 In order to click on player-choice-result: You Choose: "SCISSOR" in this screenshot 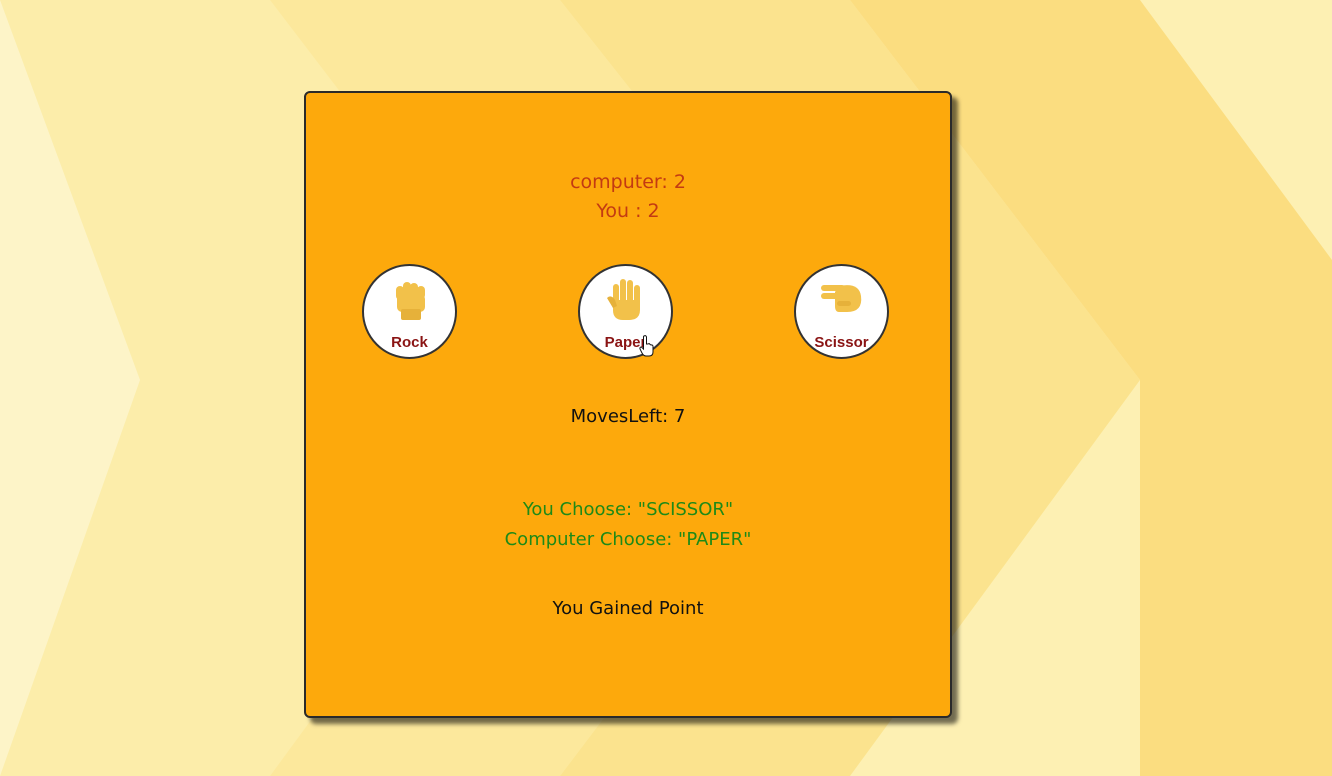, I will do `click(628, 509)`.